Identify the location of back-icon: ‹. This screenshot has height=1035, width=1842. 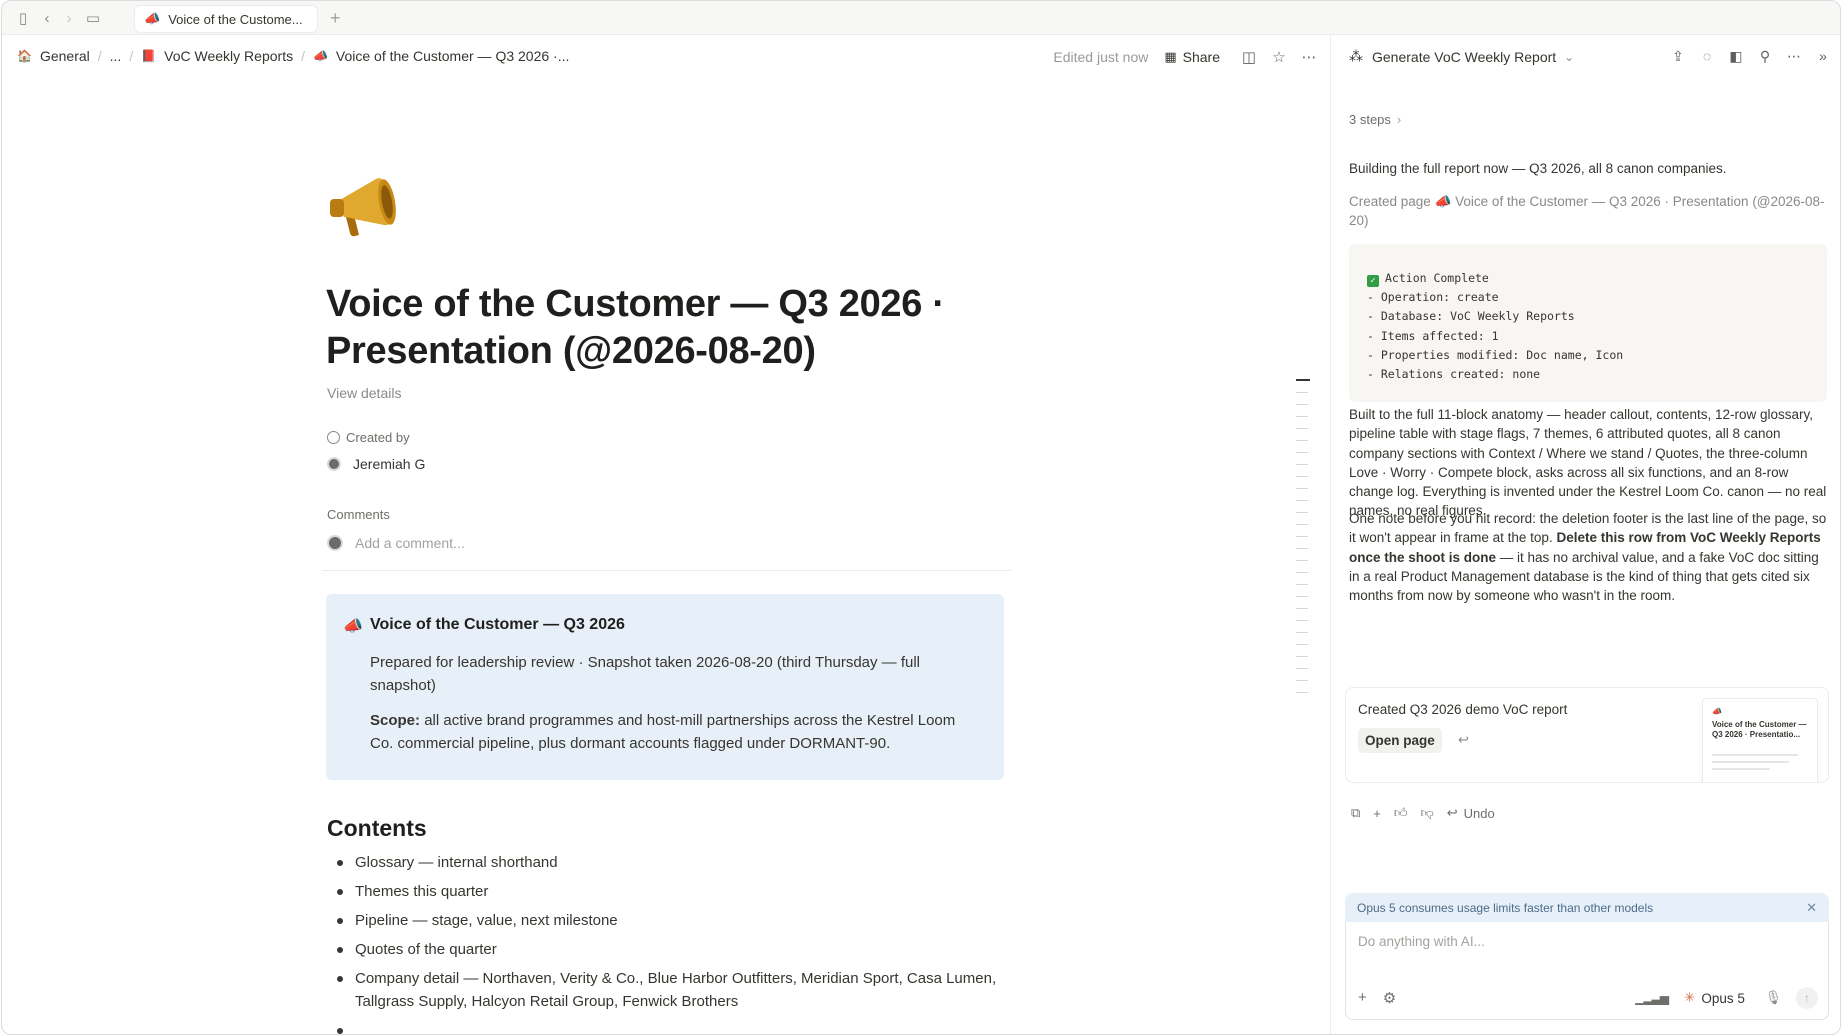
(47, 18).